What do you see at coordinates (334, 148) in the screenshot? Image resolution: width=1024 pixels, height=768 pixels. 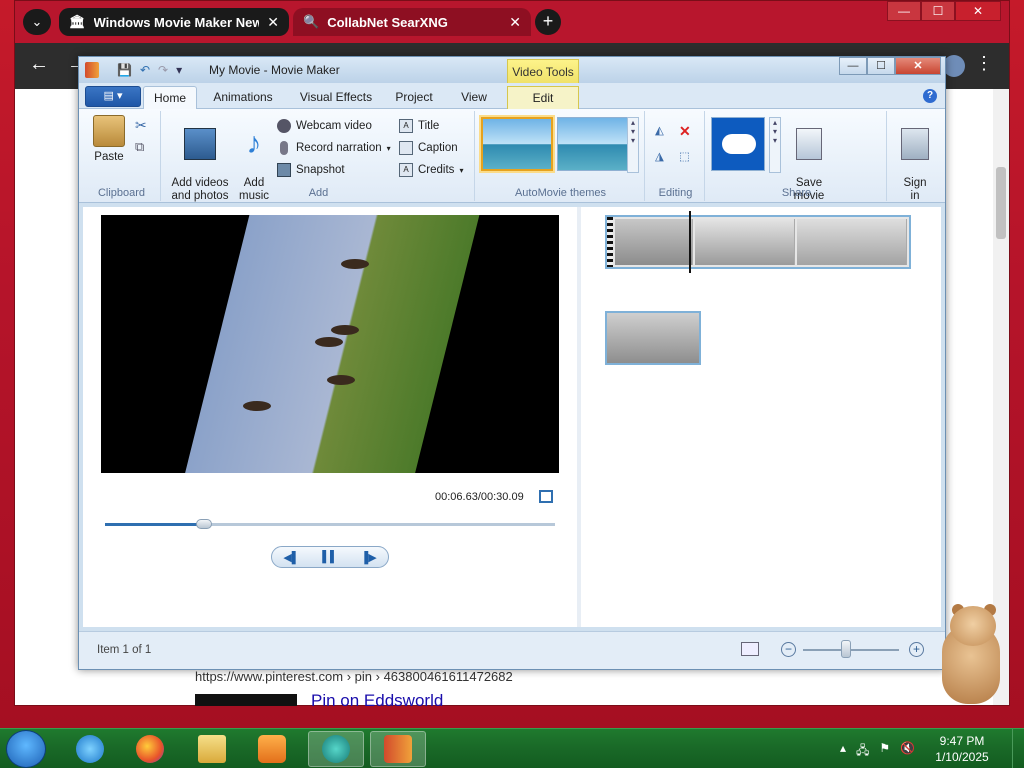 I see `record-narration-button: Record narration ▾` at bounding box center [334, 148].